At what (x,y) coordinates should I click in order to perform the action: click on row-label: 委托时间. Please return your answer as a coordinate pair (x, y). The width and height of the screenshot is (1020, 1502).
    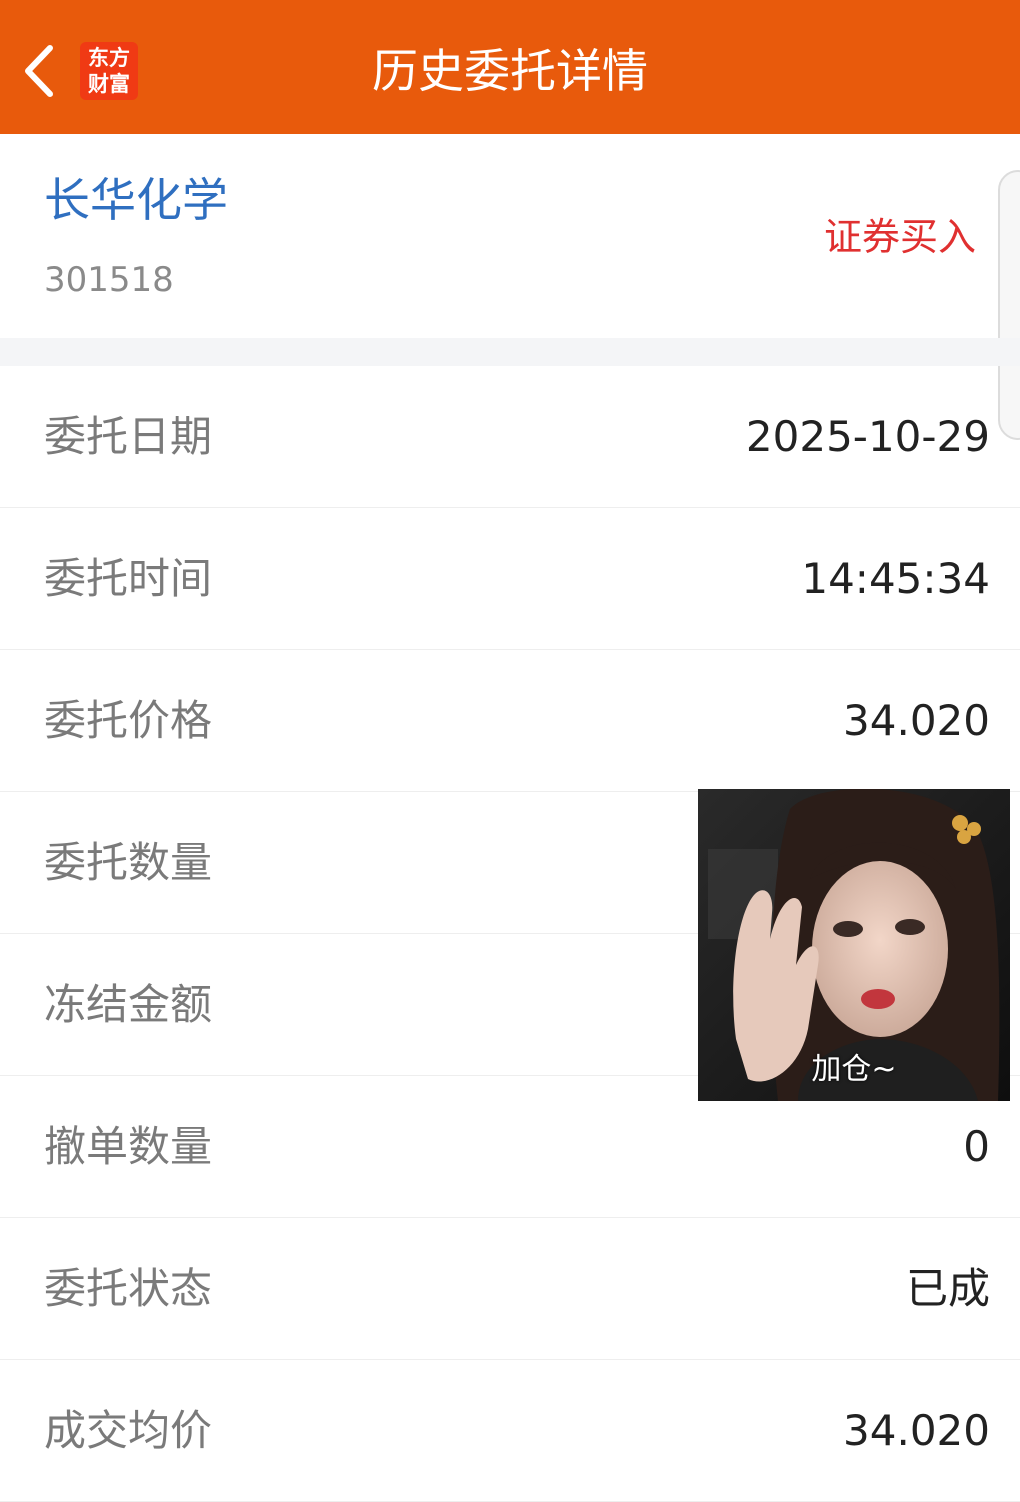
    Looking at the image, I should click on (128, 578).